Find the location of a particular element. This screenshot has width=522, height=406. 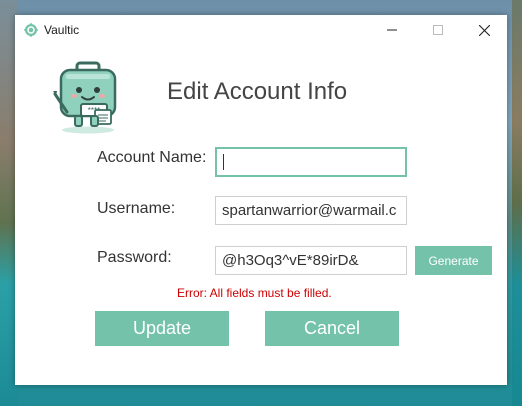

password-value: @h3Oq3^vE*89irD& is located at coordinates (290, 260).